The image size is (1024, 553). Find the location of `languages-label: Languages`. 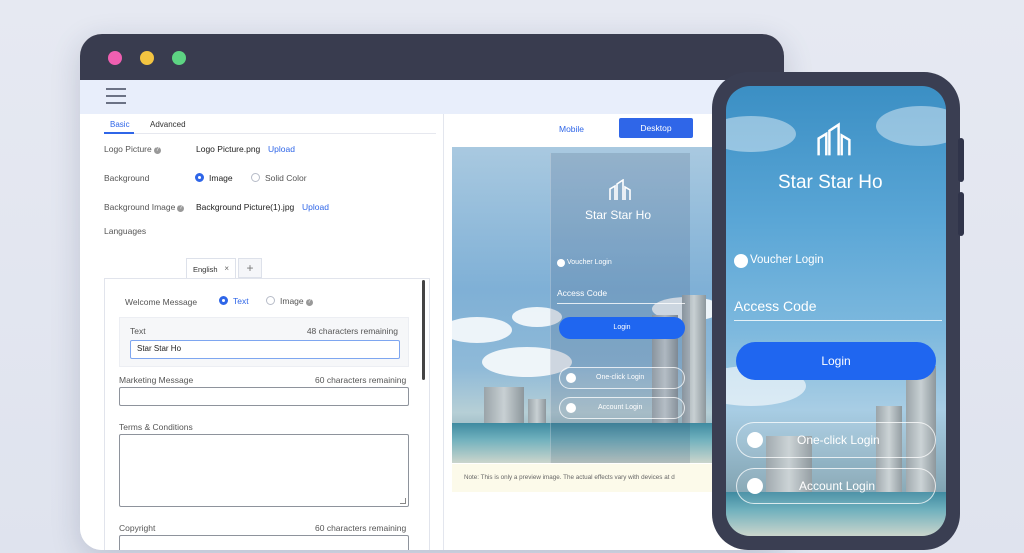

languages-label: Languages is located at coordinates (125, 231).